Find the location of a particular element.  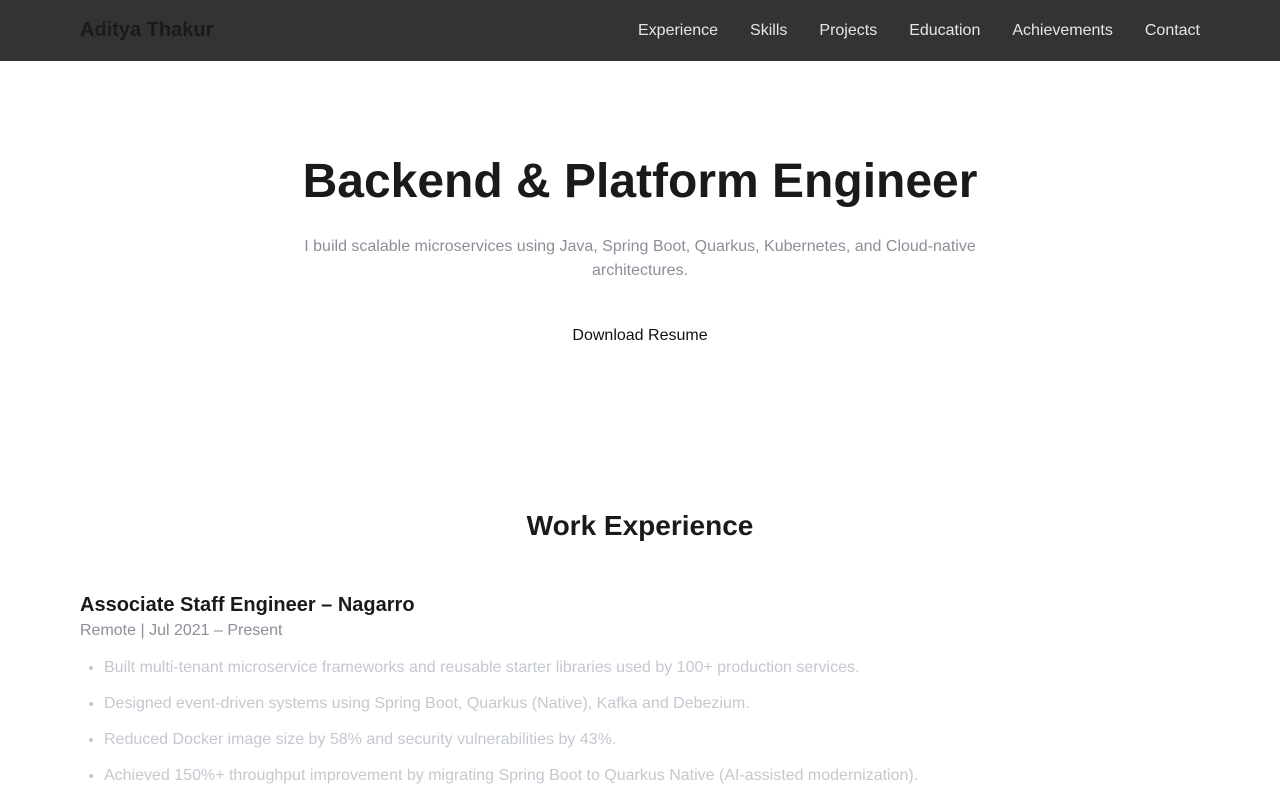

nav-link-skills: Skills is located at coordinates (768, 30).